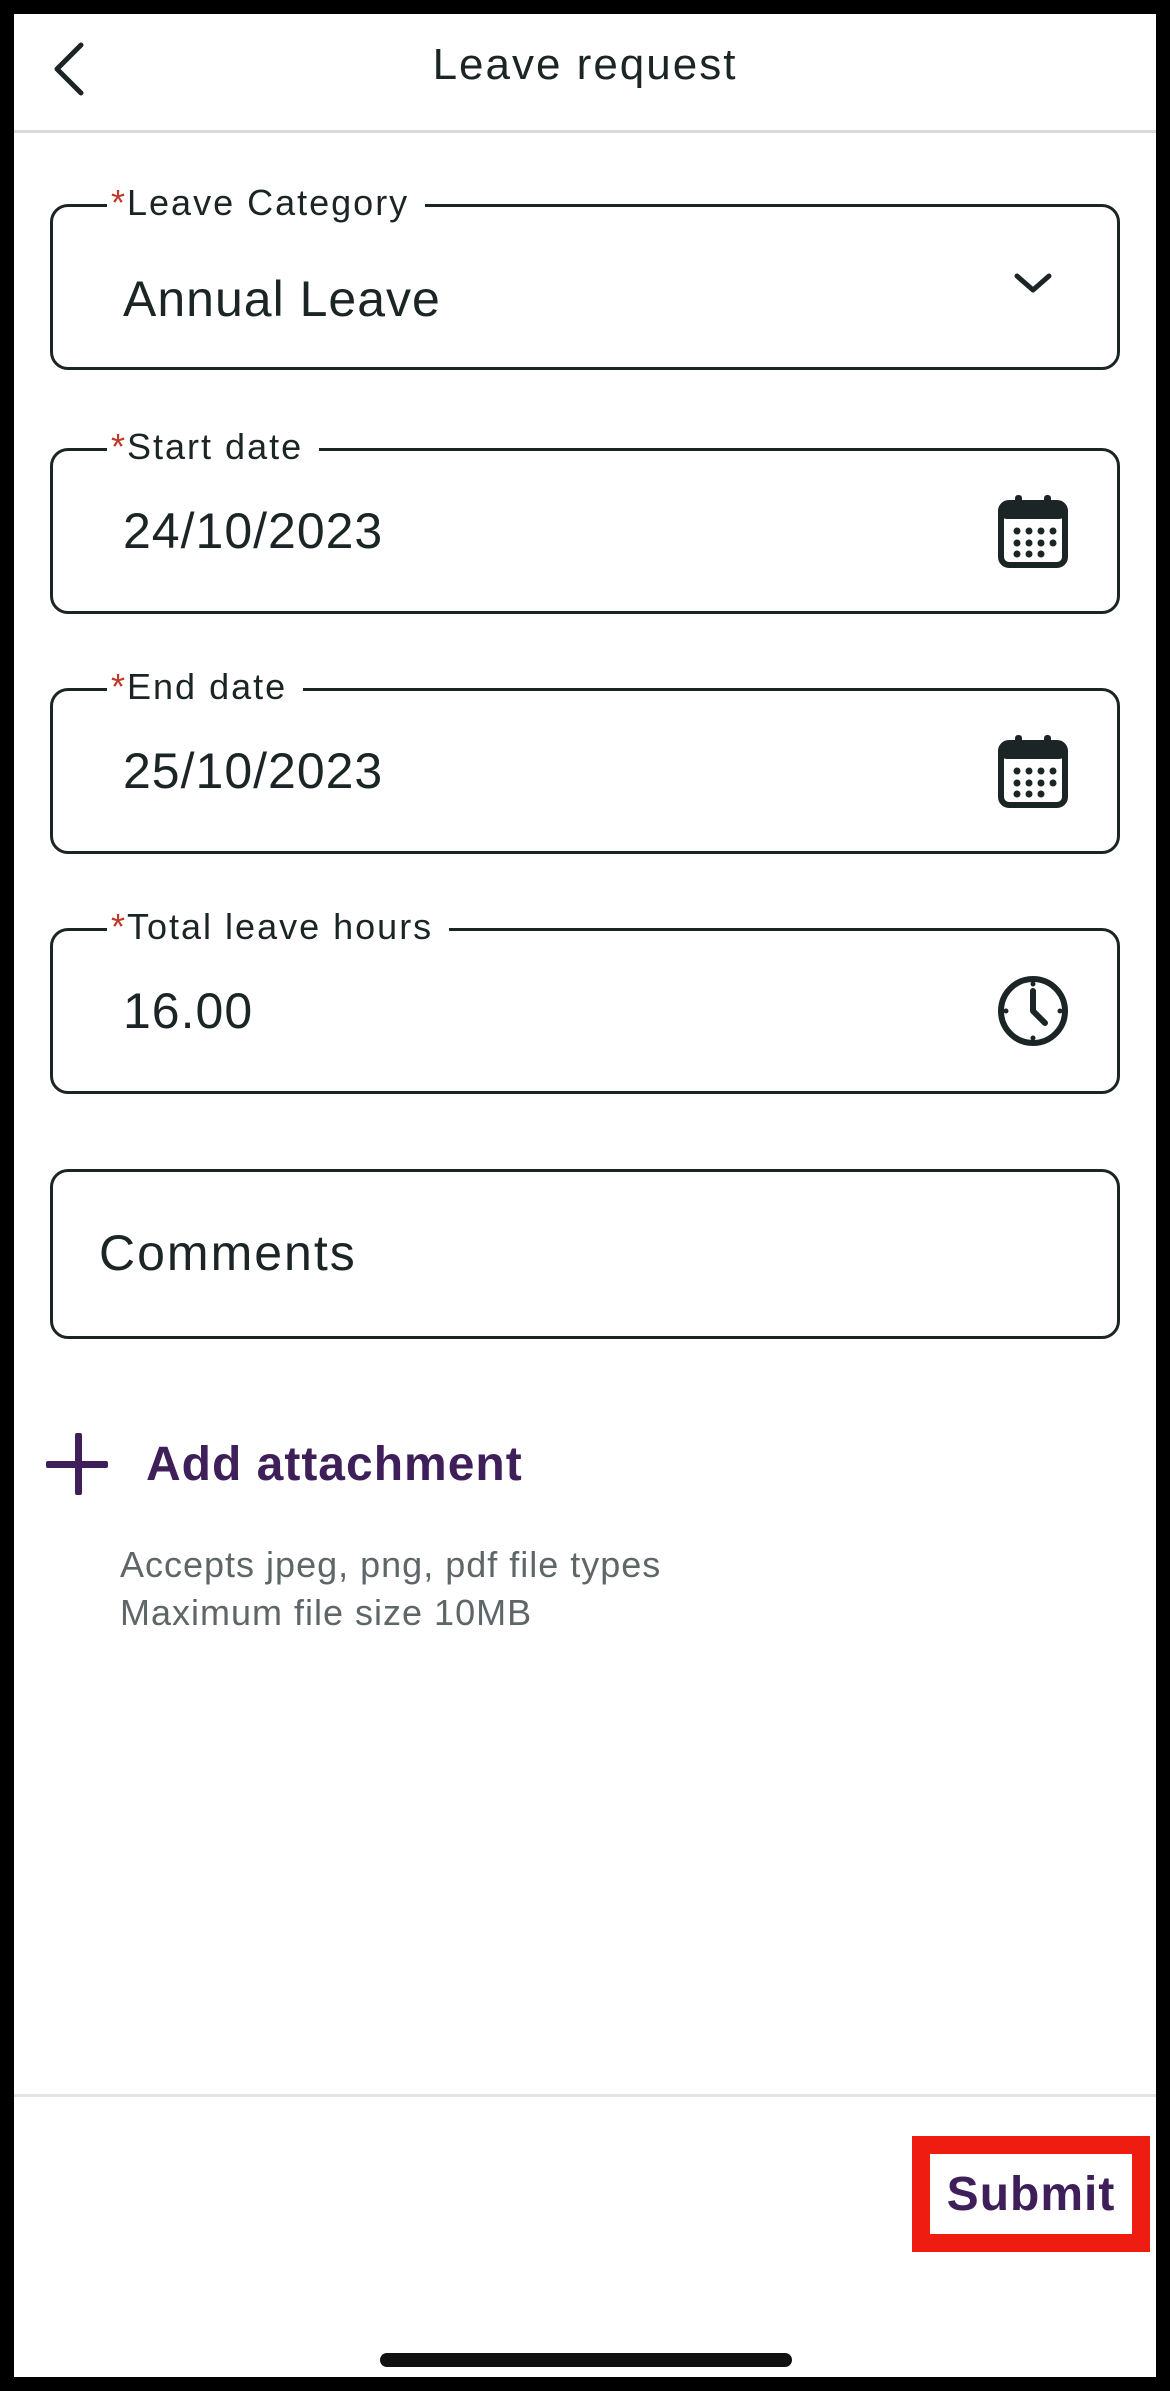 This screenshot has height=2391, width=1170. I want to click on attachment-types-hint: Accepts jpeg, png, pdf file types, so click(391, 1564).